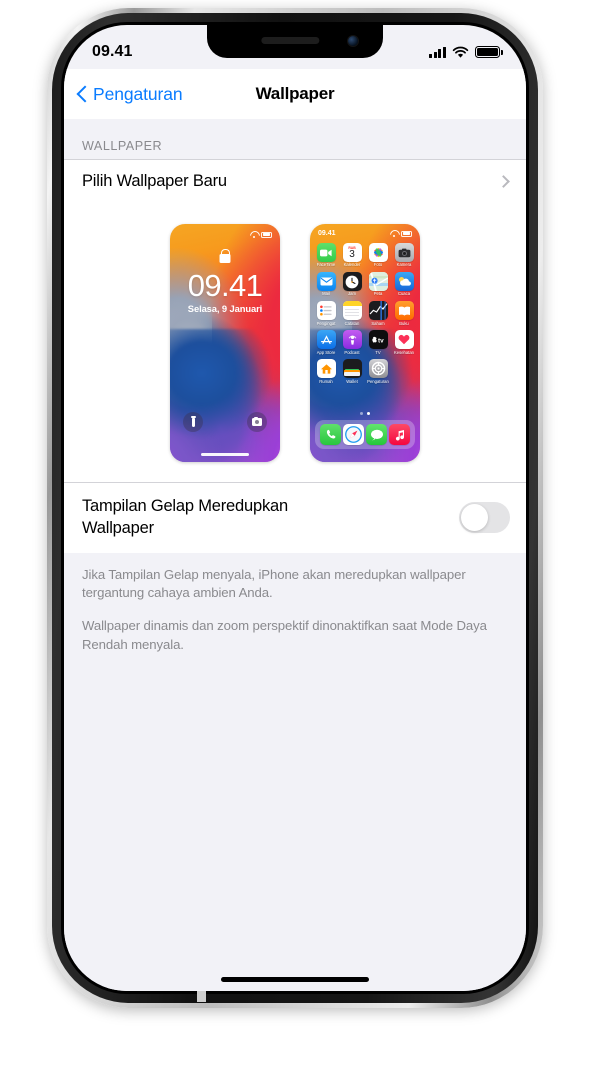 This screenshot has width=590, height=1070. I want to click on app-catatan: Catatan, so click(352, 313).